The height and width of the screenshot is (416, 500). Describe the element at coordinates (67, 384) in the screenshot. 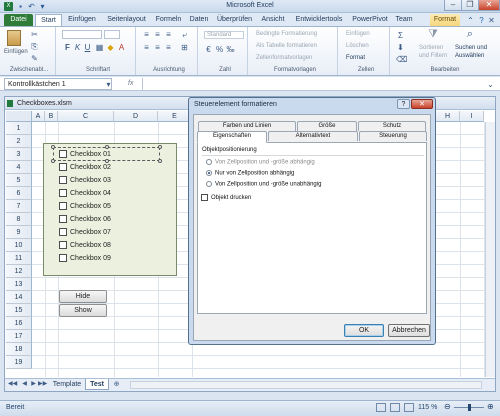

I see `sheet-tab-template: Template` at that location.